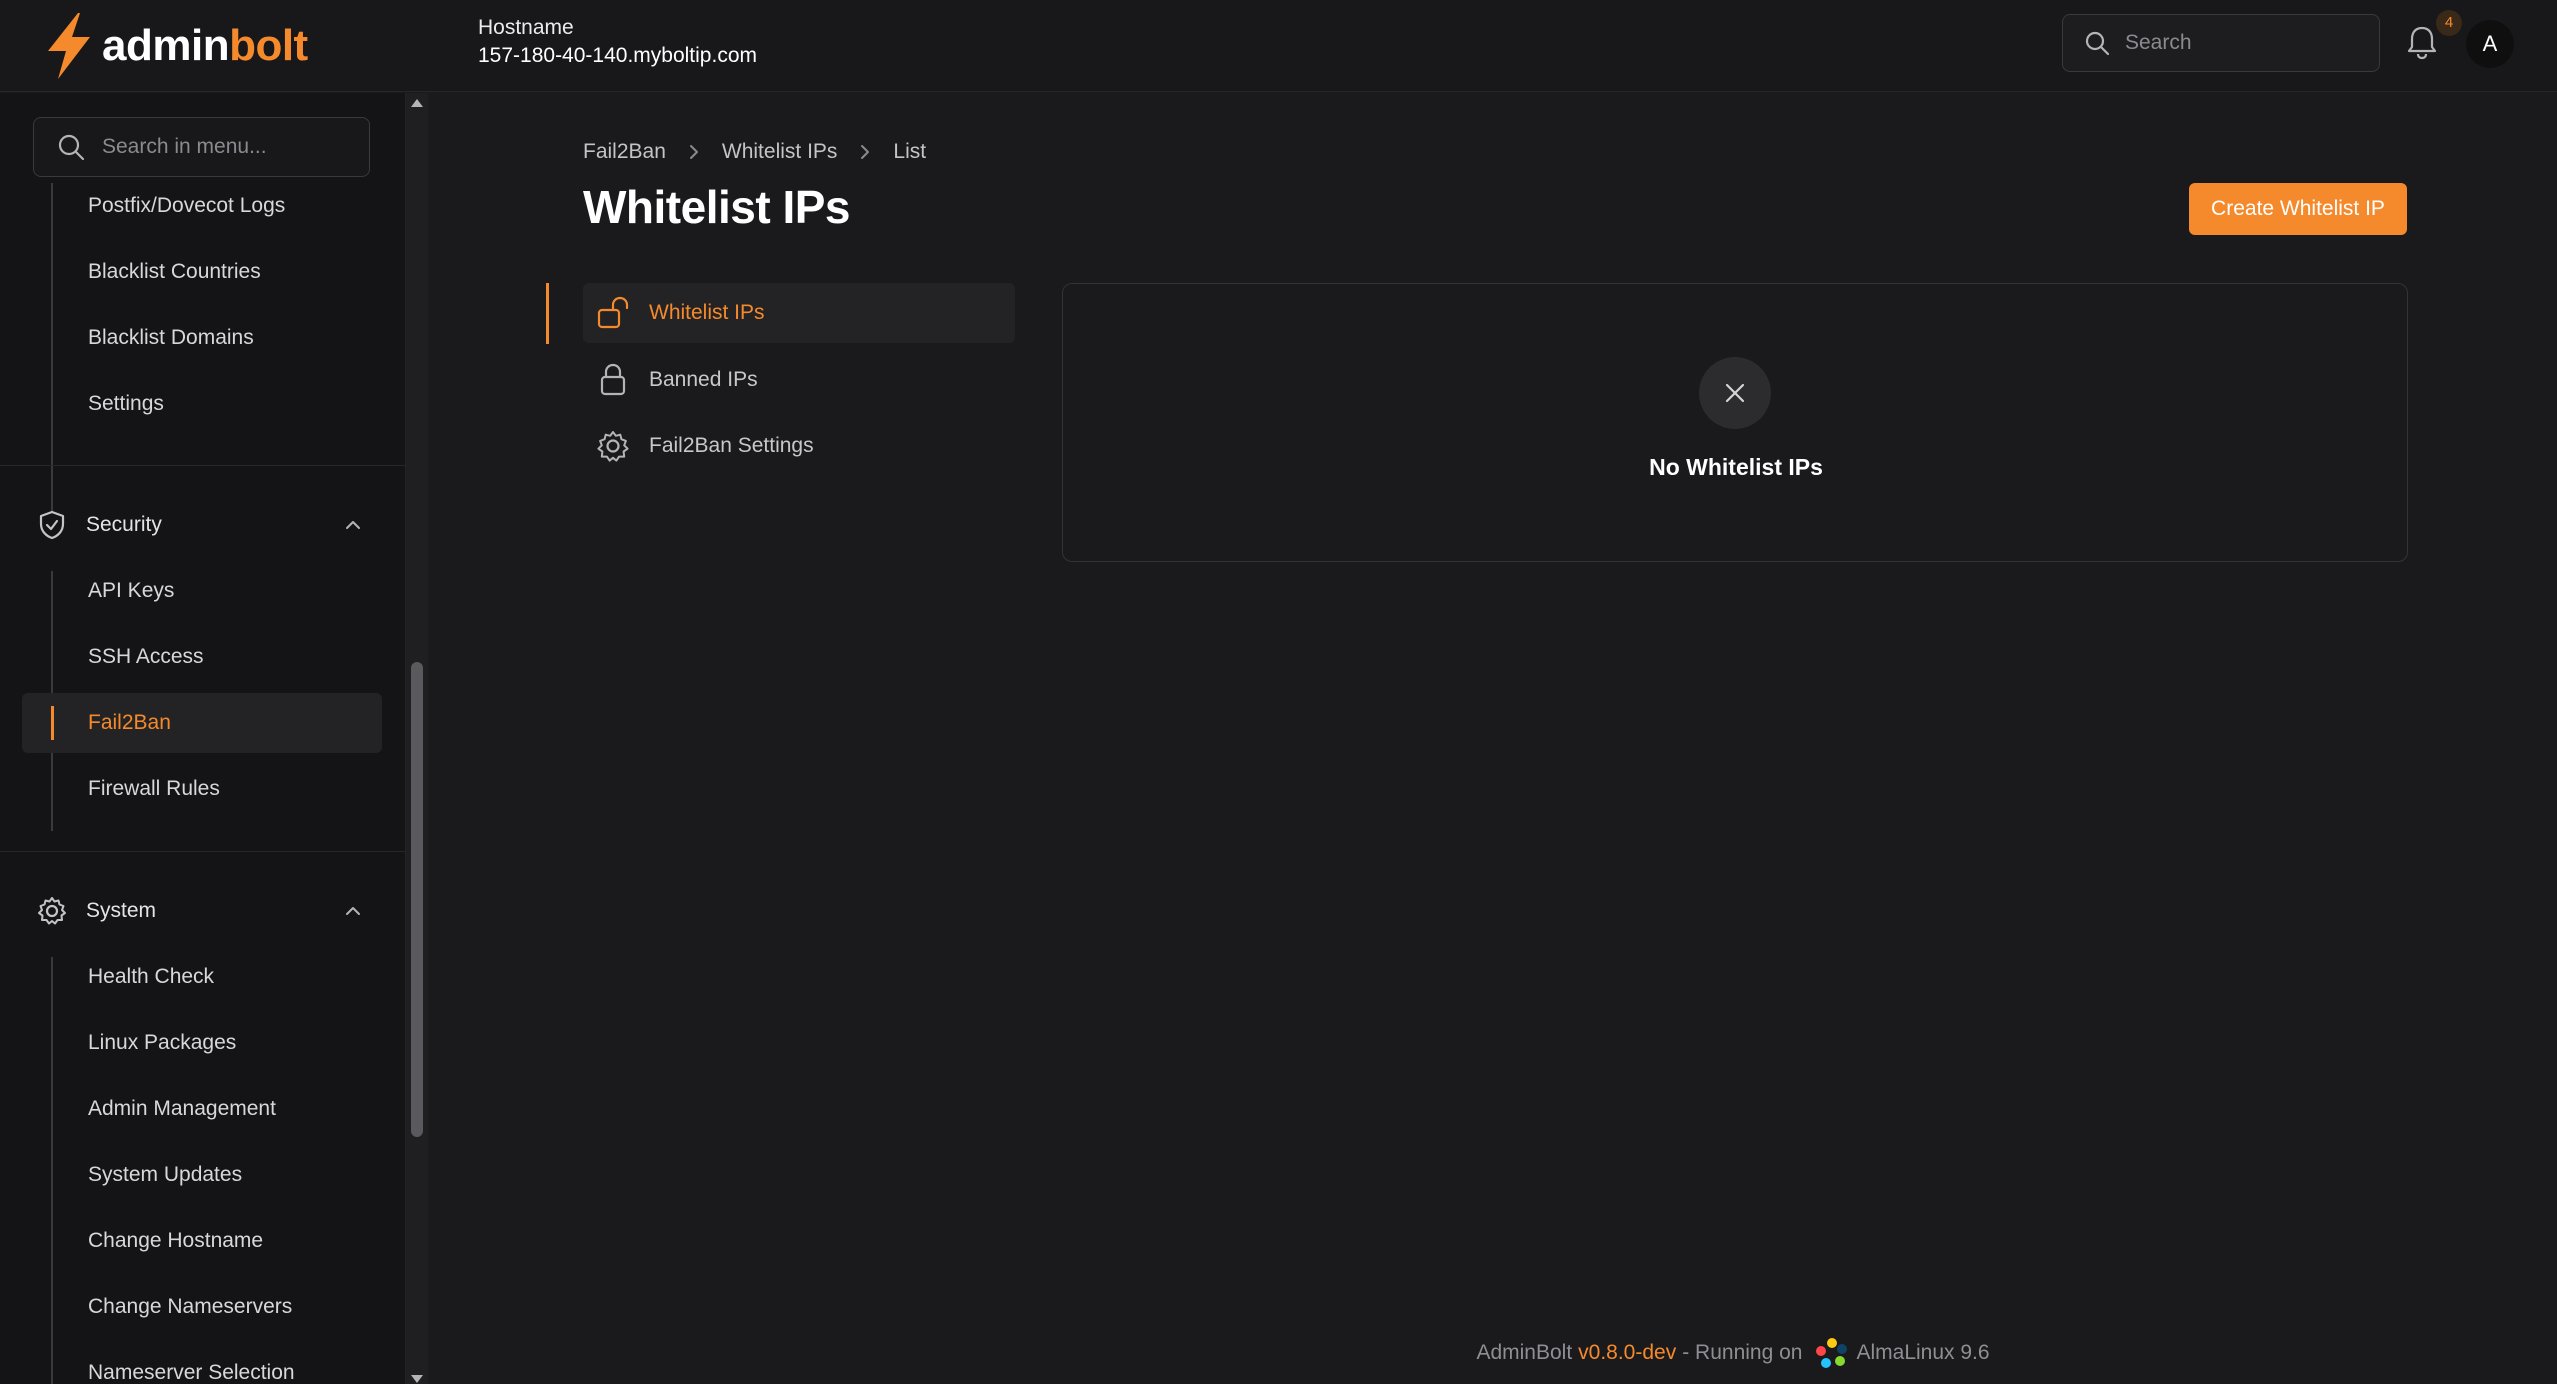  What do you see at coordinates (2221, 43) in the screenshot?
I see `global-search-input: Search` at bounding box center [2221, 43].